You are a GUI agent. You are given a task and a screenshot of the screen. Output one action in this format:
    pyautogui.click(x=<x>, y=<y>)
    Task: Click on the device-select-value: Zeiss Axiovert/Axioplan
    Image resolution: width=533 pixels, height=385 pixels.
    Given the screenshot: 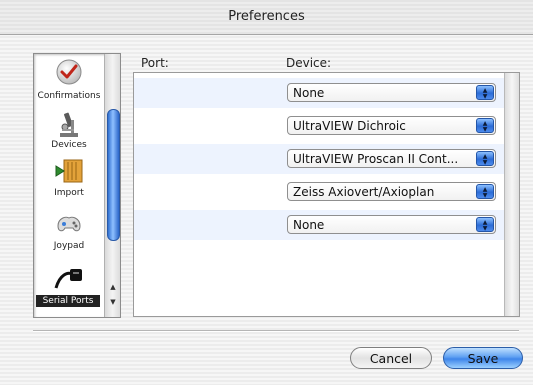 What is the action you would take?
    pyautogui.click(x=364, y=192)
    